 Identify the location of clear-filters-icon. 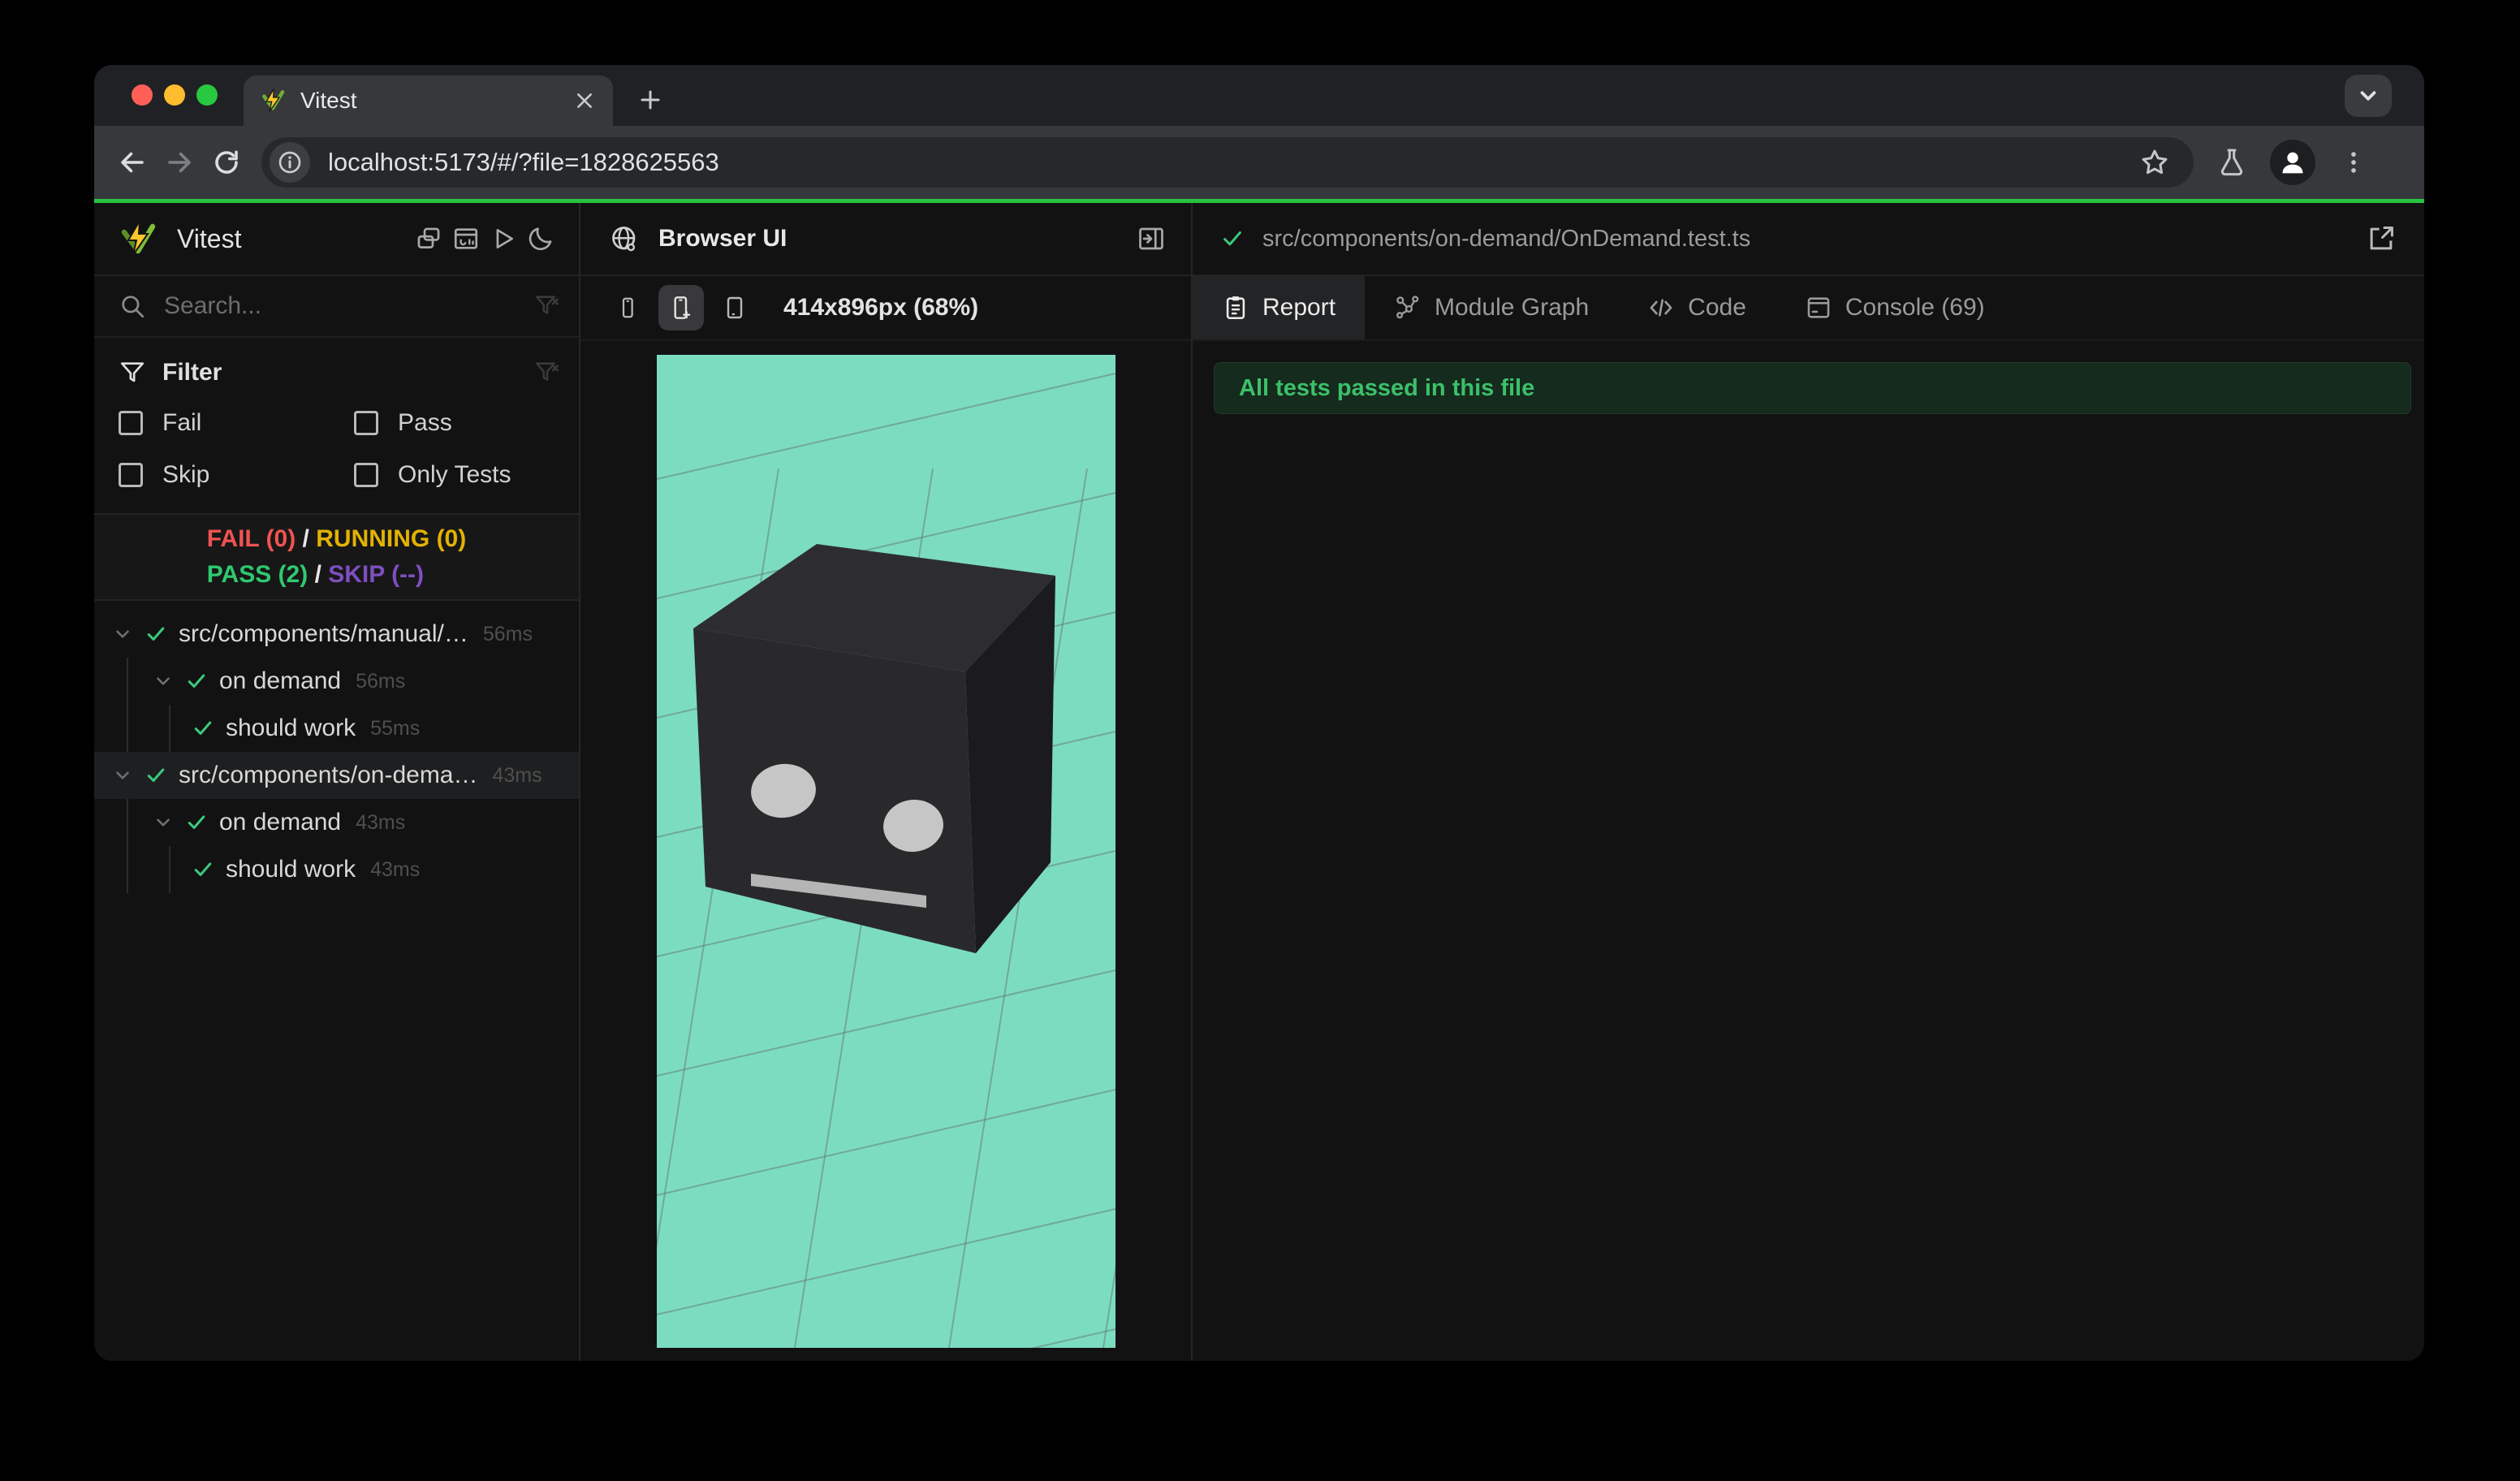
(547, 372).